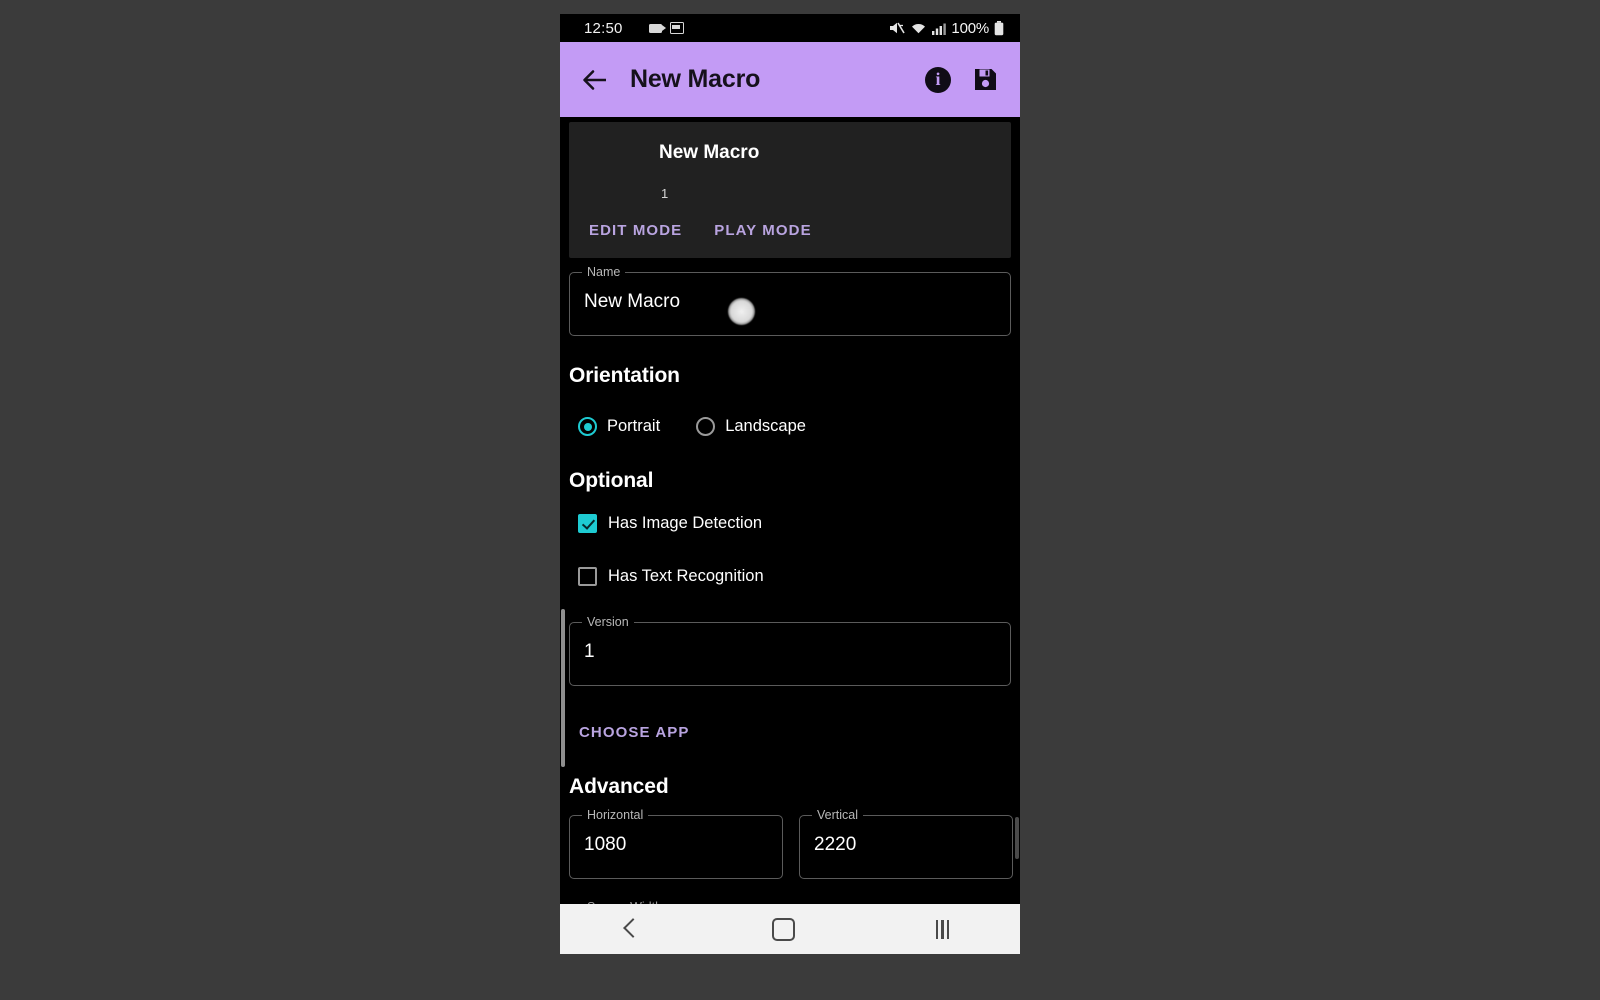 The width and height of the screenshot is (1600, 1000). Describe the element at coordinates (790, 300) in the screenshot. I see `name-field: Name New Macro` at that location.